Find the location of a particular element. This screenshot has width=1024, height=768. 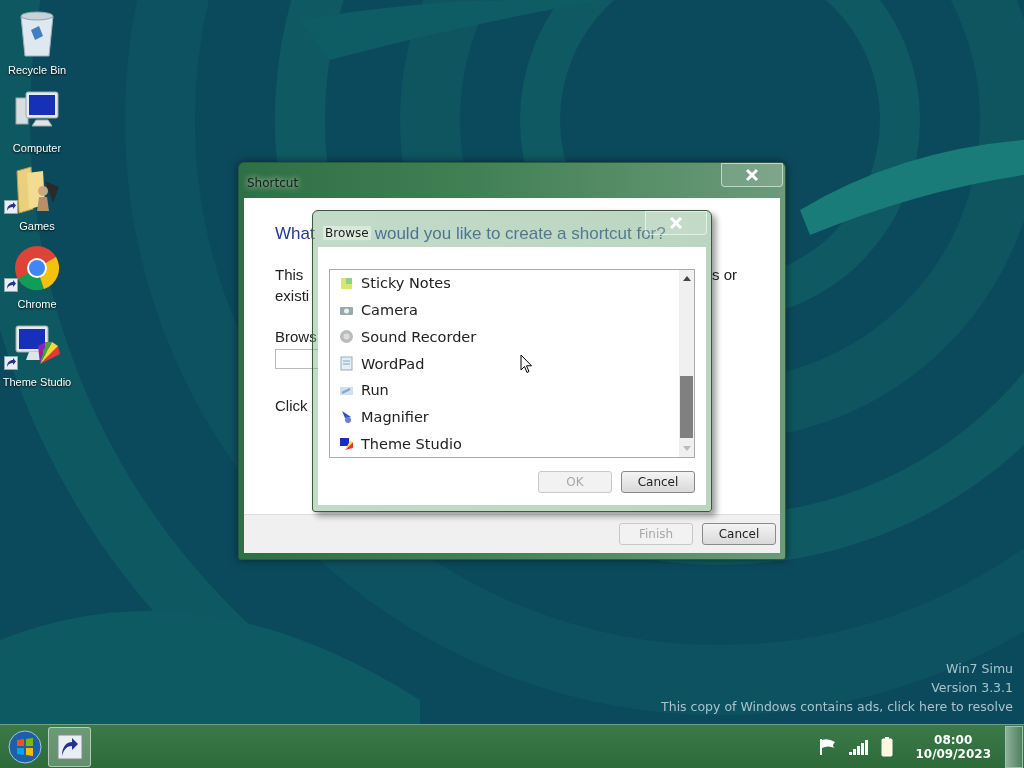

desktop-icon: Theme Studio is located at coordinates (37, 353).